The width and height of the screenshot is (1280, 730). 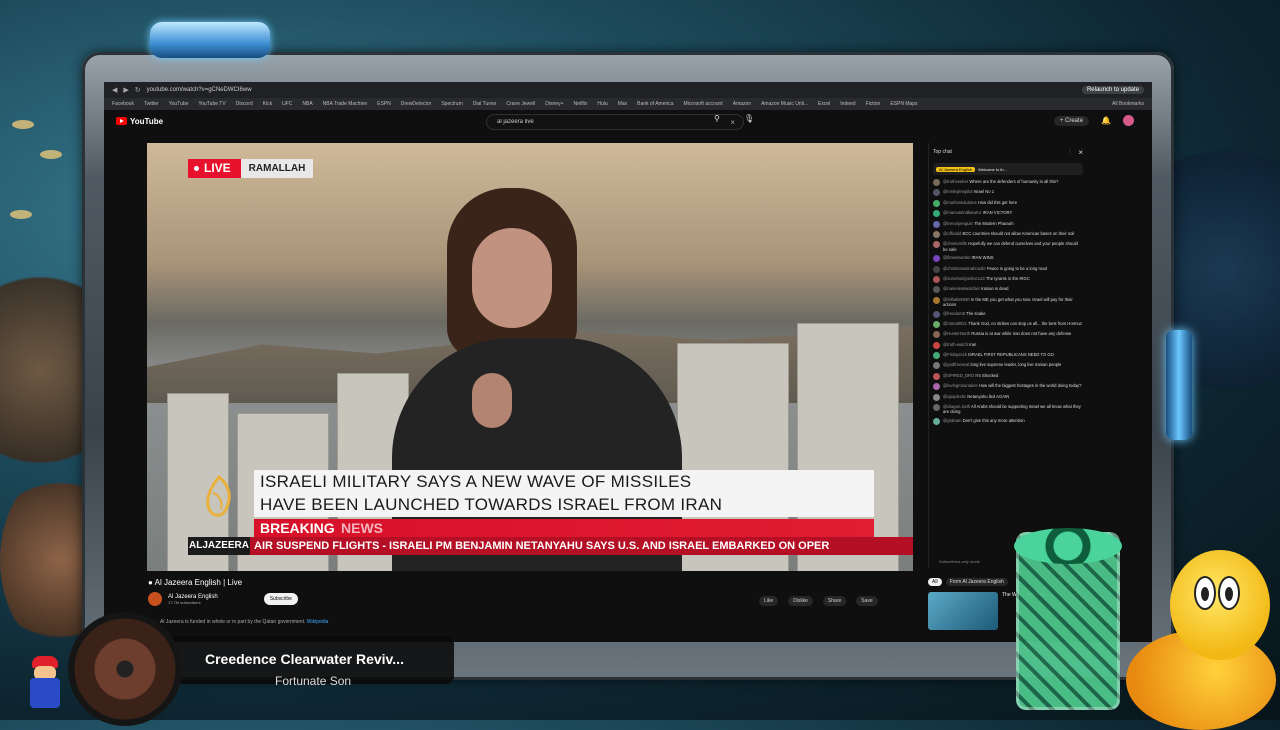 What do you see at coordinates (964, 268) in the screenshot?
I see `chat-username: @christomasinahoodie` at bounding box center [964, 268].